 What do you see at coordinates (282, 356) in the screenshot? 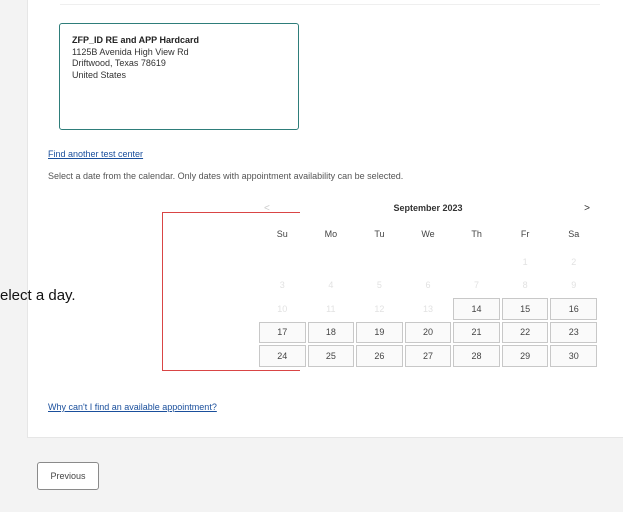
I see `calendar-day: 24` at bounding box center [282, 356].